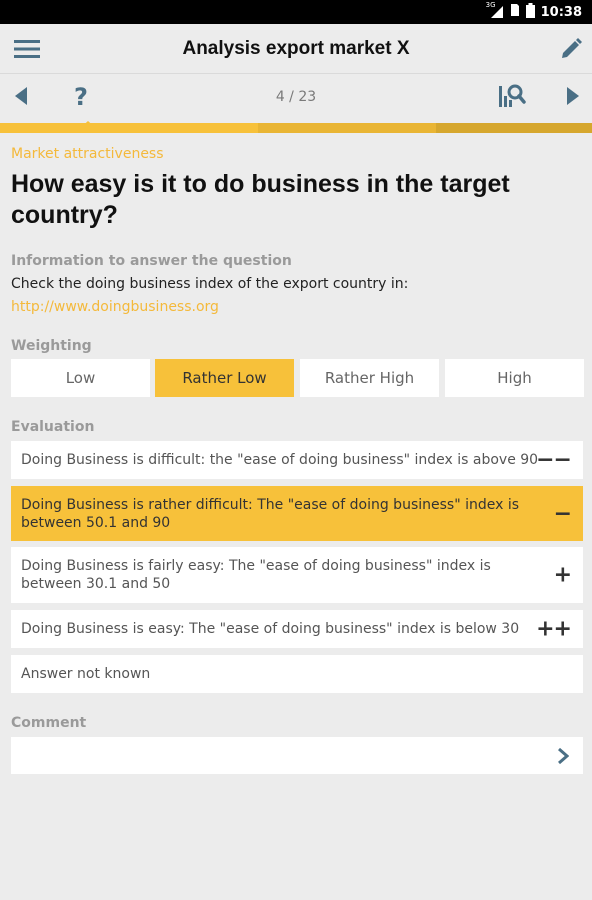 The image size is (592, 900). Describe the element at coordinates (297, 674) in the screenshot. I see `evaluation-option: Answer not known` at that location.